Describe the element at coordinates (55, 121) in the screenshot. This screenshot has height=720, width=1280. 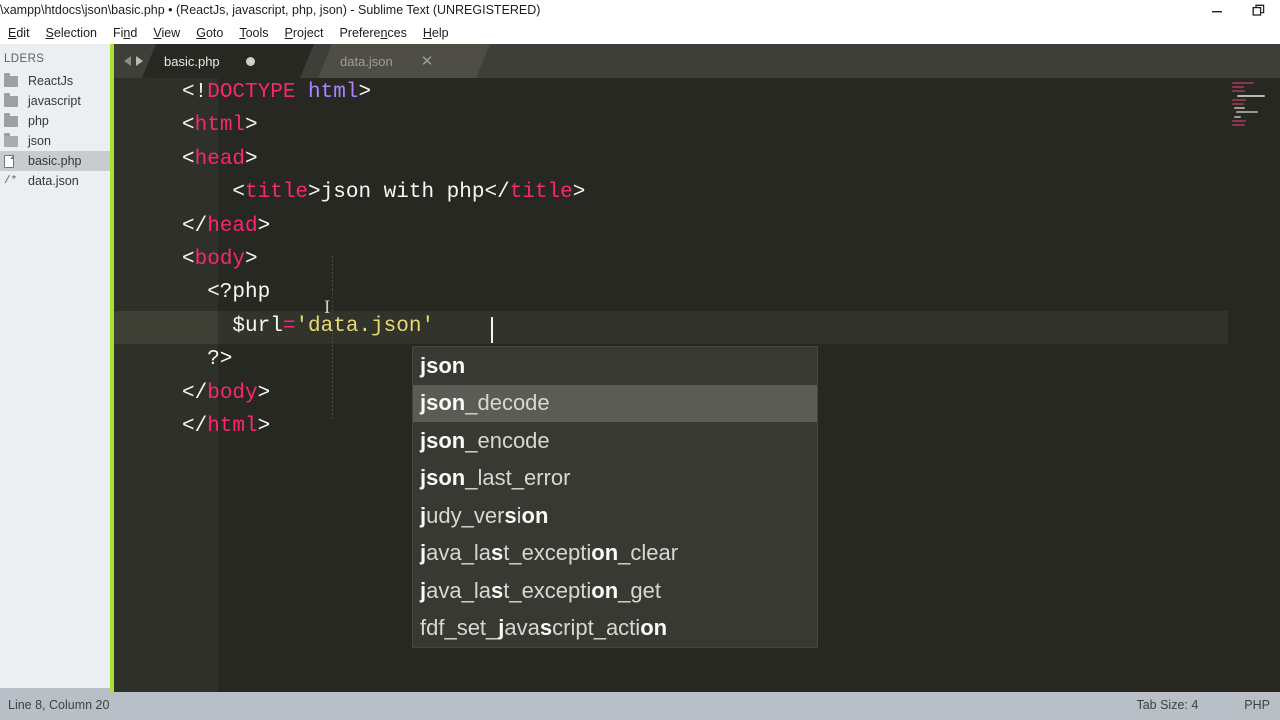
I see `tree-item-php: php` at that location.